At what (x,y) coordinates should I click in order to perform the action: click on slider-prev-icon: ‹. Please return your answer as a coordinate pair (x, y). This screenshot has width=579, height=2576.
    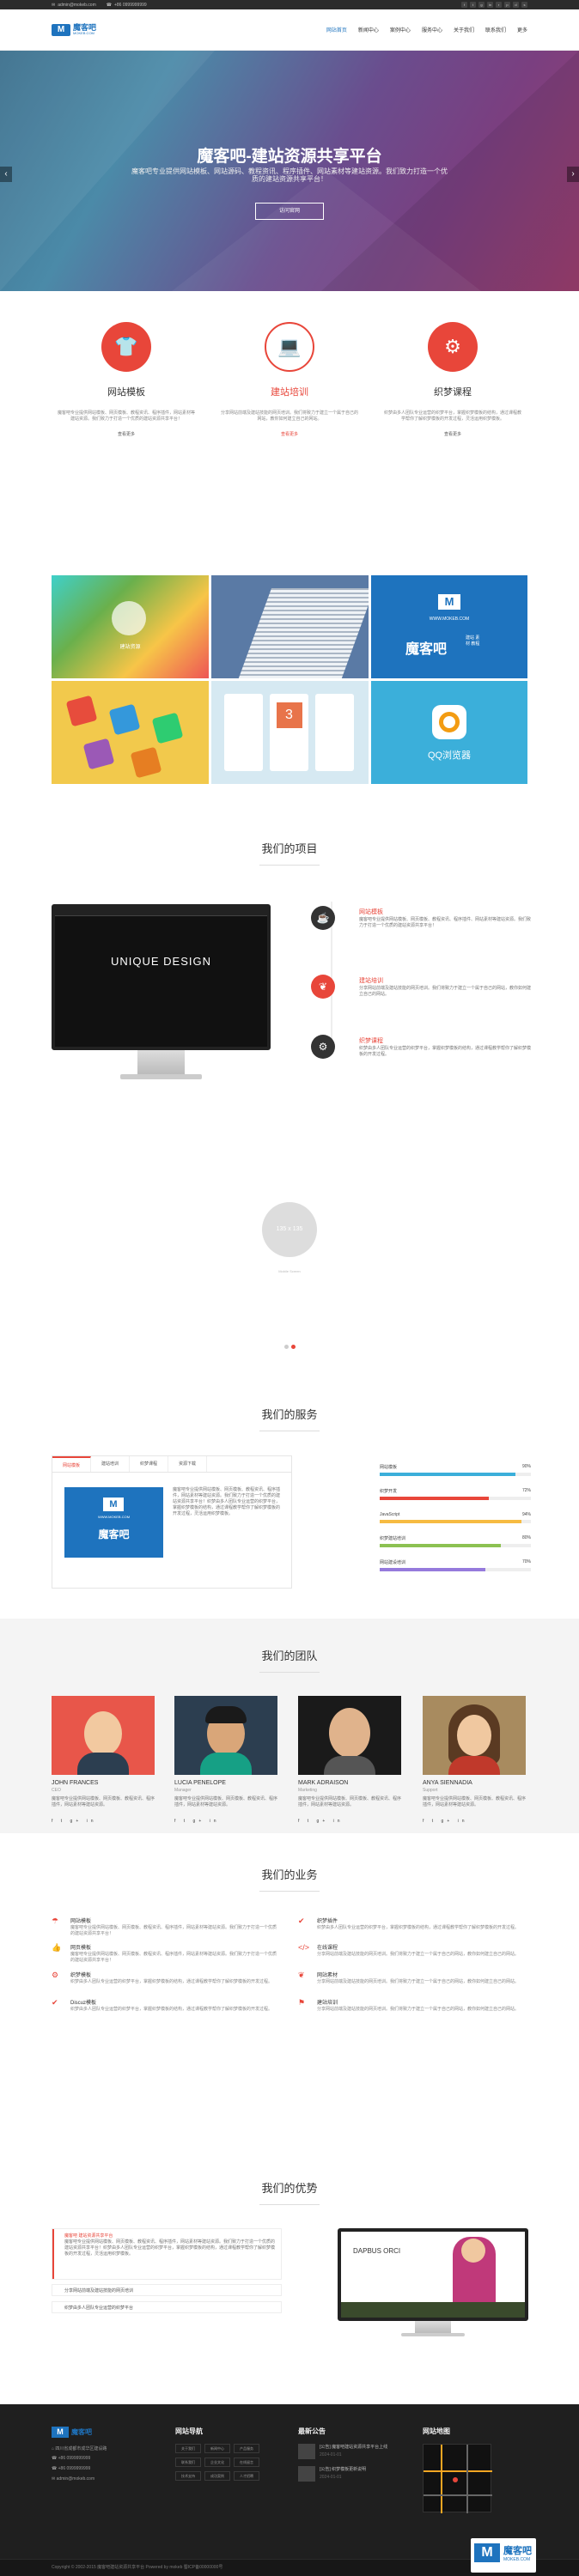
    Looking at the image, I should click on (6, 175).